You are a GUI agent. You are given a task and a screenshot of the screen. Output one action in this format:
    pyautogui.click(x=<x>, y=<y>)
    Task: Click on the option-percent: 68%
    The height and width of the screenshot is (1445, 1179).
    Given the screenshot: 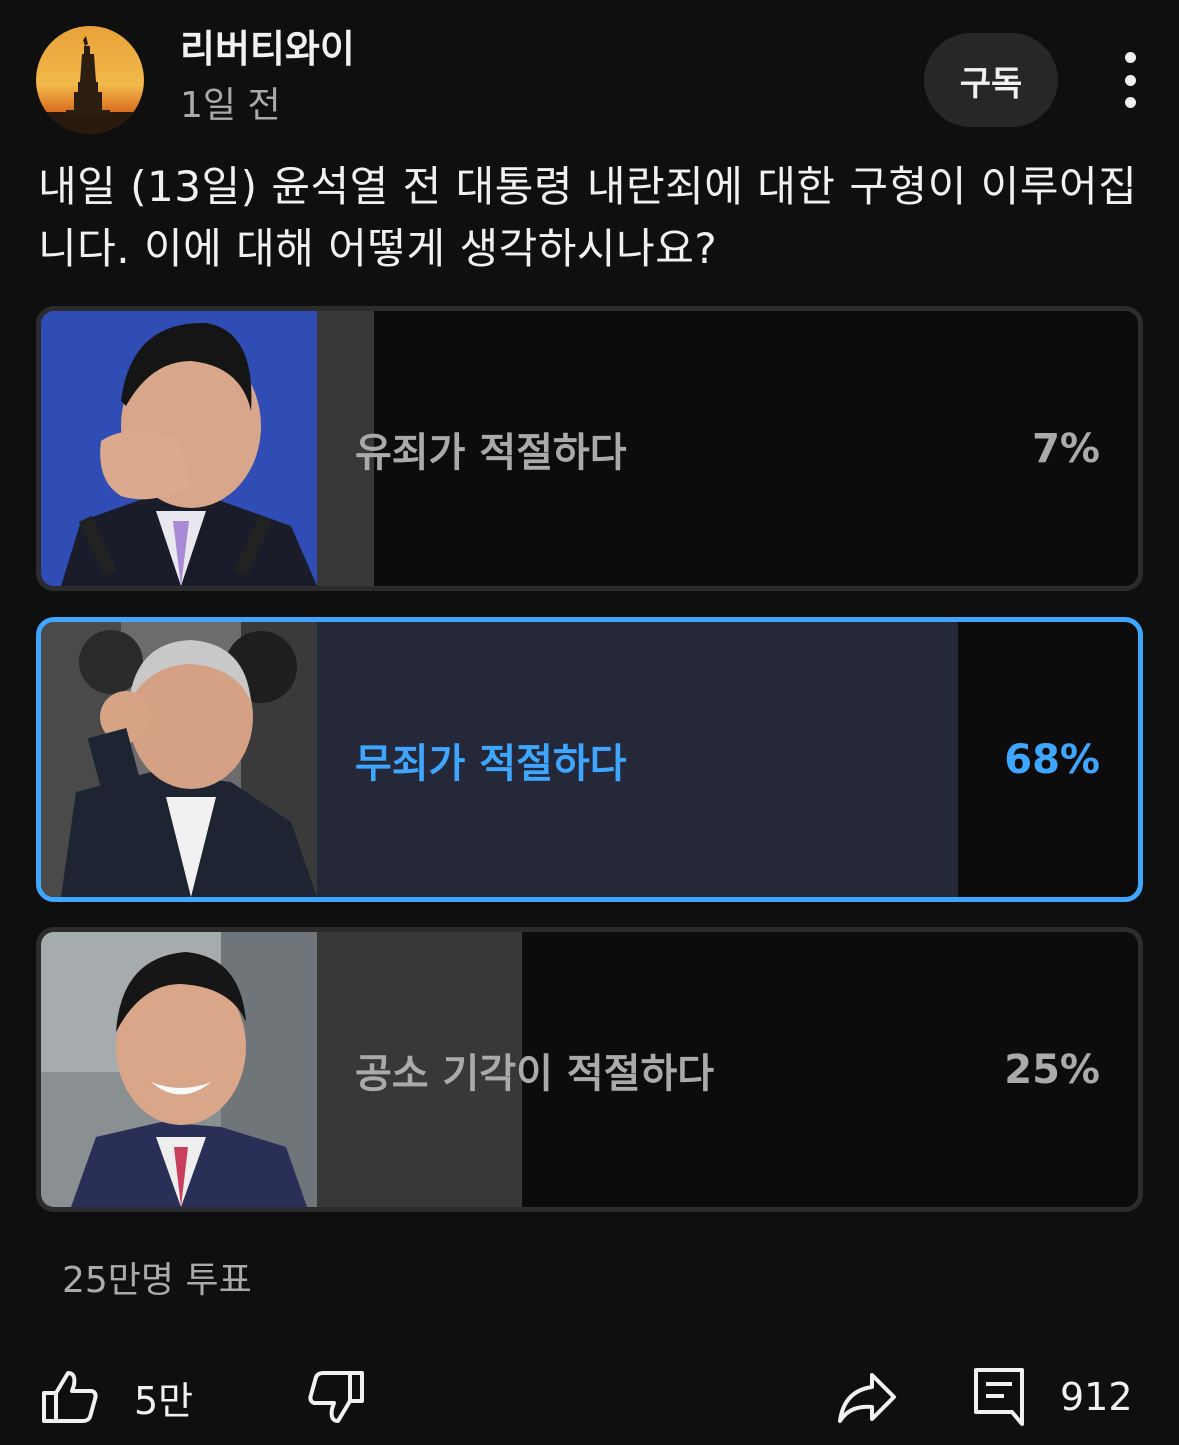 What is the action you would take?
    pyautogui.click(x=1052, y=759)
    